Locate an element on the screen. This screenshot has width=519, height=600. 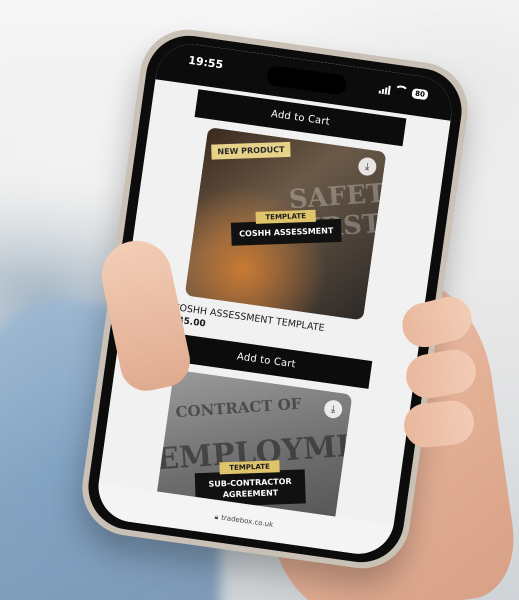
image-background-text: CONTRACT OF is located at coordinates (238, 408).